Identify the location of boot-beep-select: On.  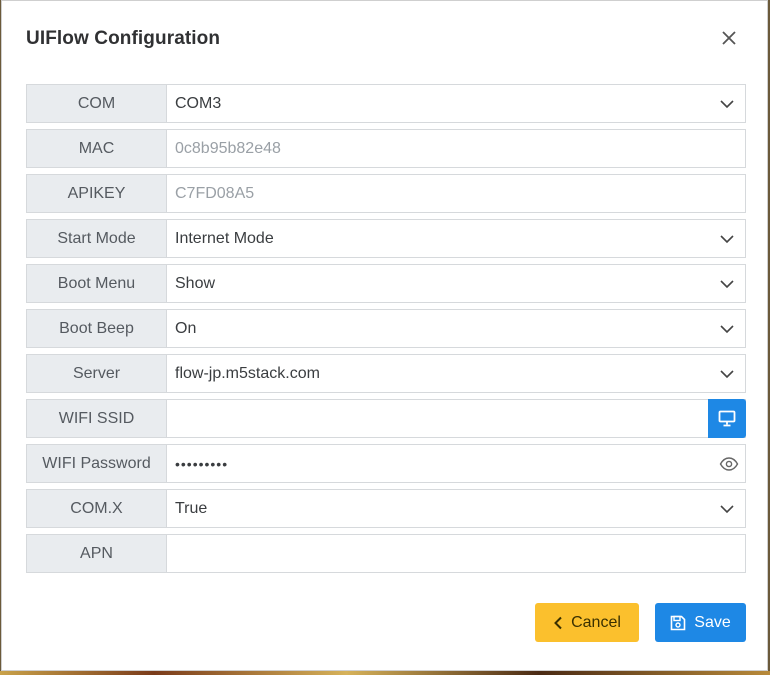
(456, 328).